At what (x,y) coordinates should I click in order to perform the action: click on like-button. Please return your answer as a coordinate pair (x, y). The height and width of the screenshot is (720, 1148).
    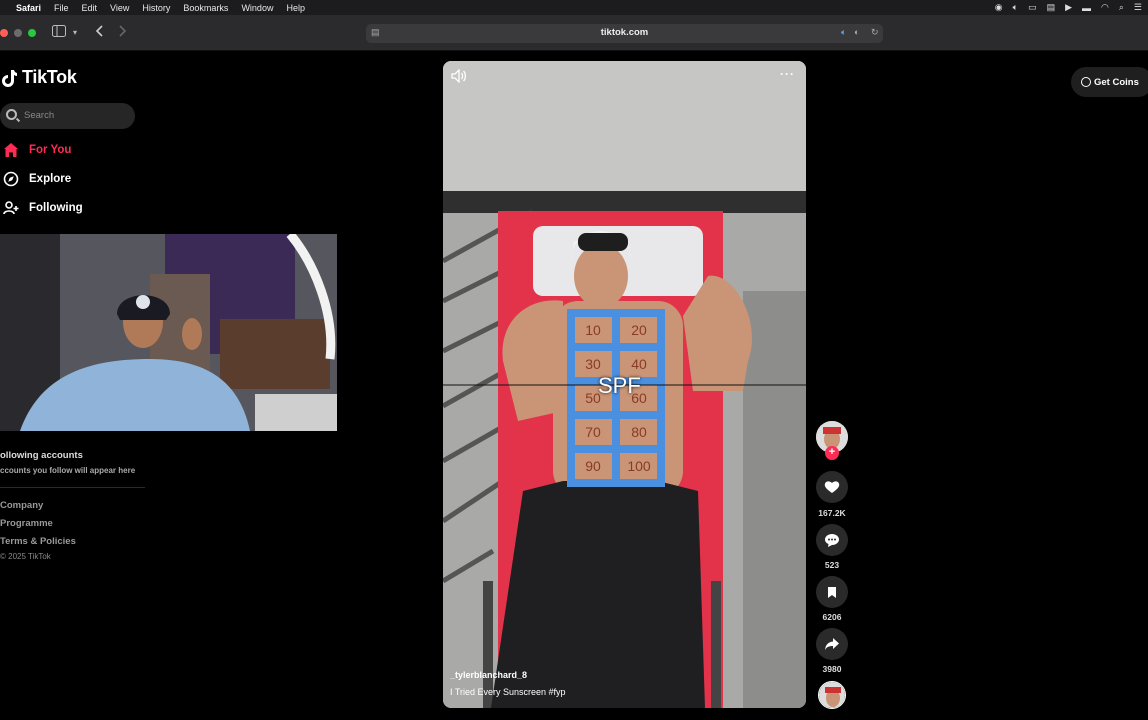
    Looking at the image, I should click on (832, 487).